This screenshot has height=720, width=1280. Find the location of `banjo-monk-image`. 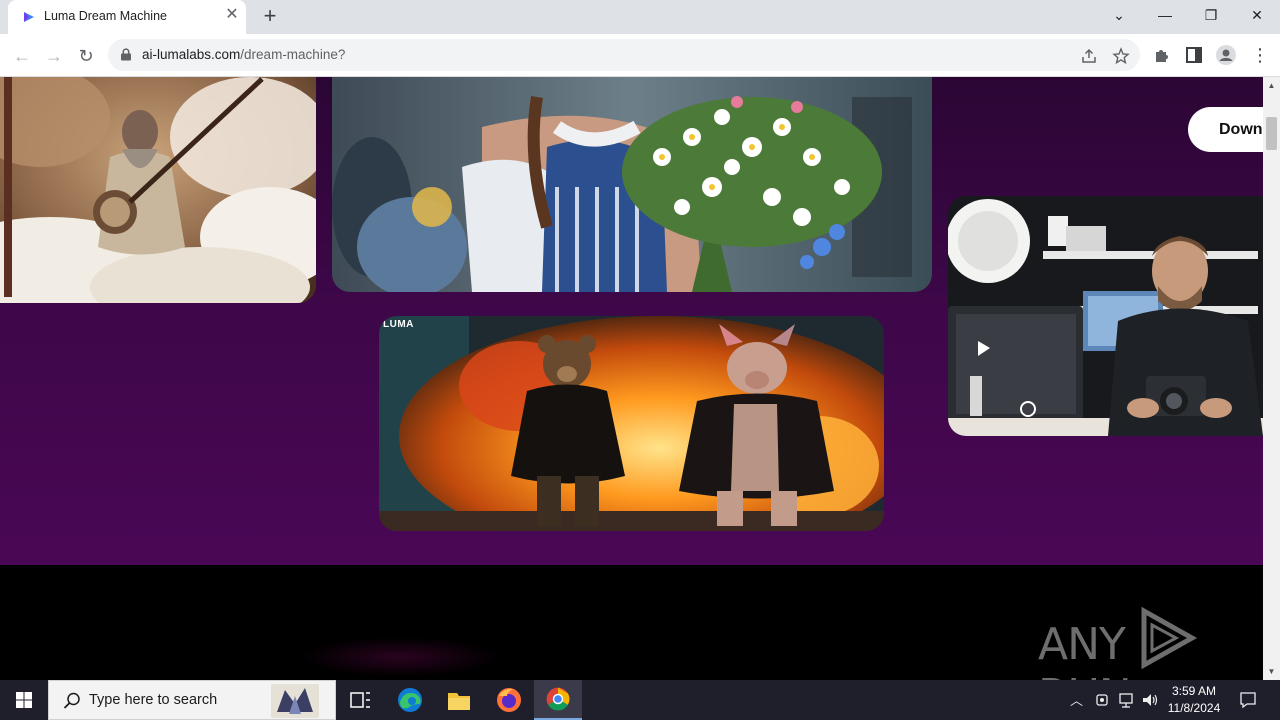

banjo-monk-image is located at coordinates (158, 190).